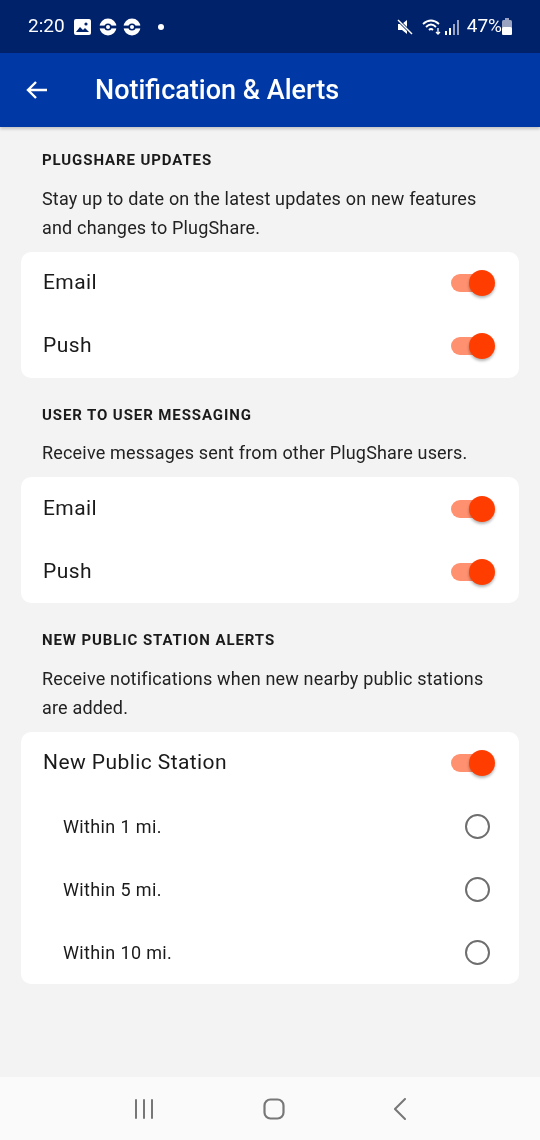 This screenshot has height=1140, width=540. I want to click on section-description: Stay up to date on the latest updates on new features and changes to PlugShare., so click(260, 213).